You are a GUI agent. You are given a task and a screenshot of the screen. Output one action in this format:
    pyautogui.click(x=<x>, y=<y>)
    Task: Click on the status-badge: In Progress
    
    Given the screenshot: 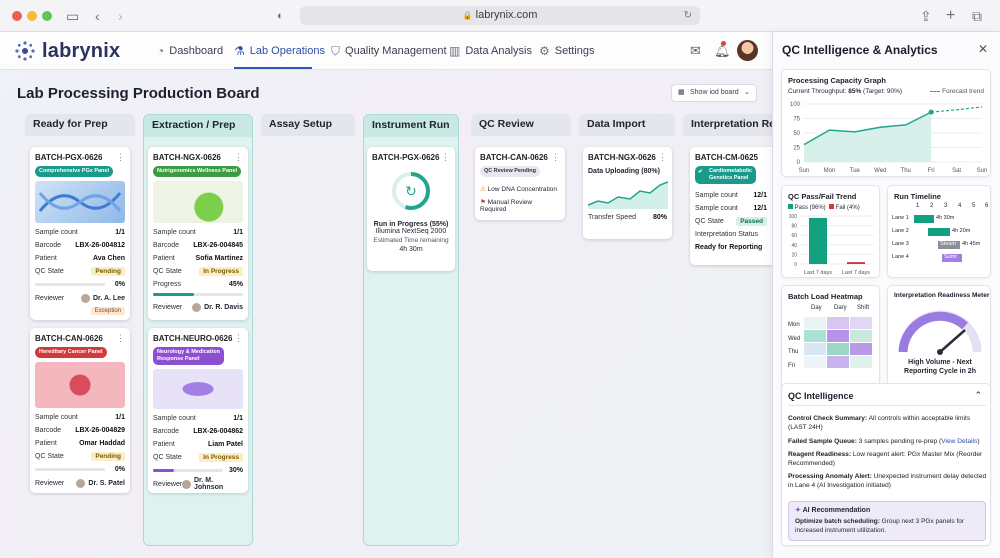 What is the action you would take?
    pyautogui.click(x=221, y=457)
    